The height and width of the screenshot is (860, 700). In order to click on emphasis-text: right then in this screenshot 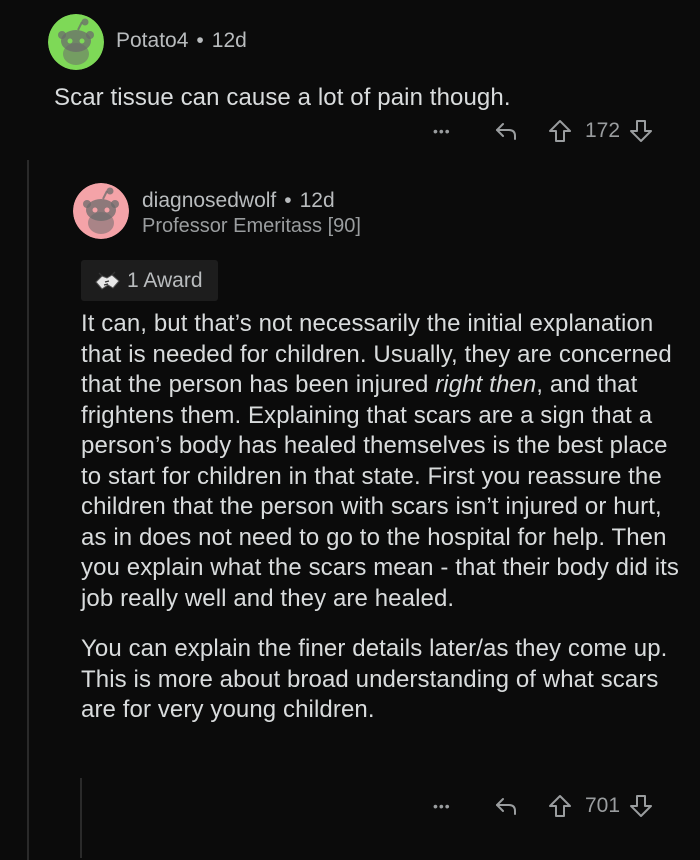, I will do `click(486, 384)`.